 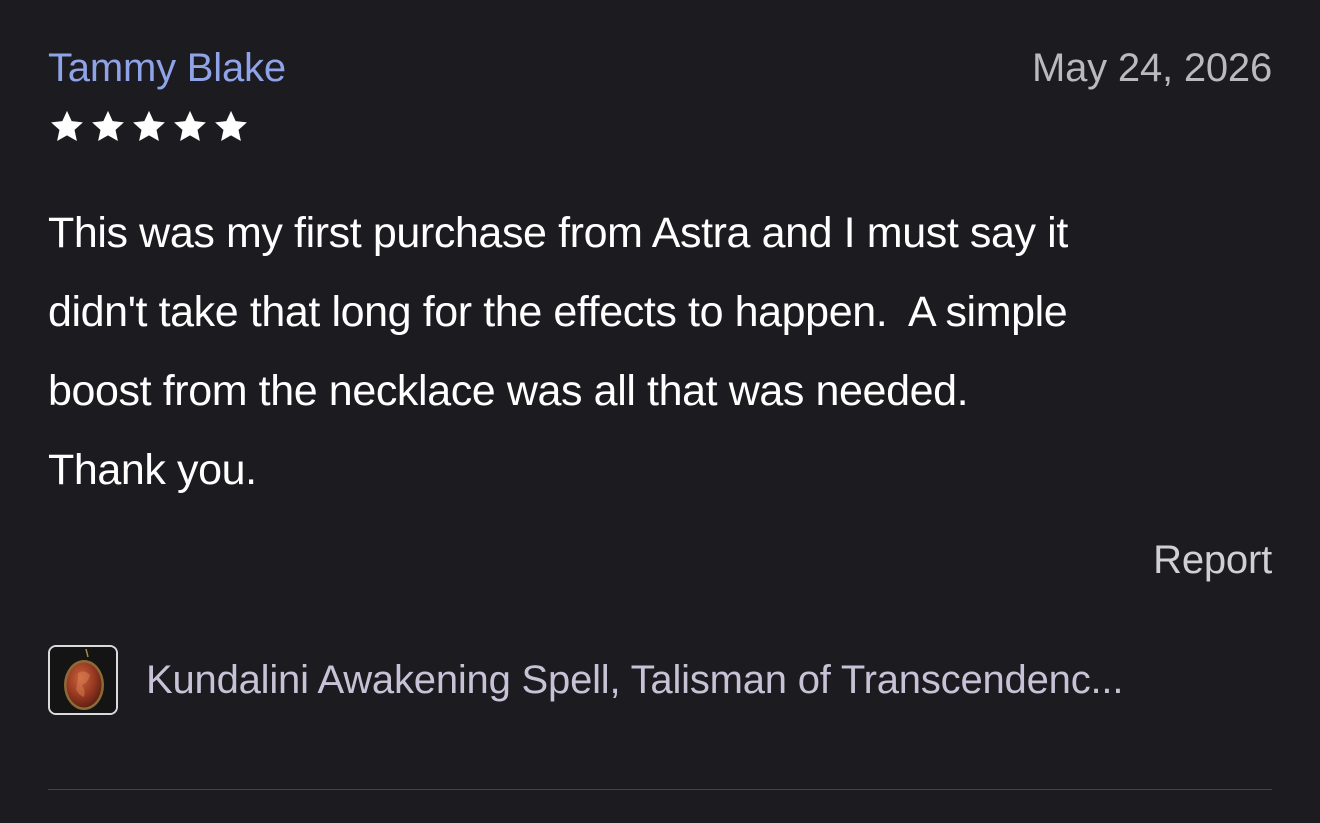 I want to click on star-rating, so click(x=149, y=129).